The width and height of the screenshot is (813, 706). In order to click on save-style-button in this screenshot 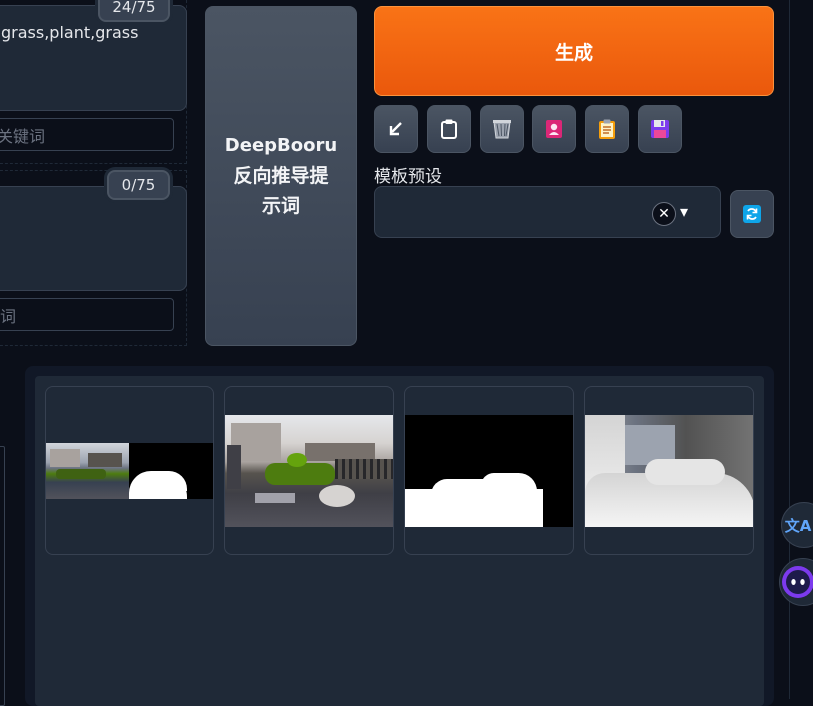, I will do `click(660, 129)`.